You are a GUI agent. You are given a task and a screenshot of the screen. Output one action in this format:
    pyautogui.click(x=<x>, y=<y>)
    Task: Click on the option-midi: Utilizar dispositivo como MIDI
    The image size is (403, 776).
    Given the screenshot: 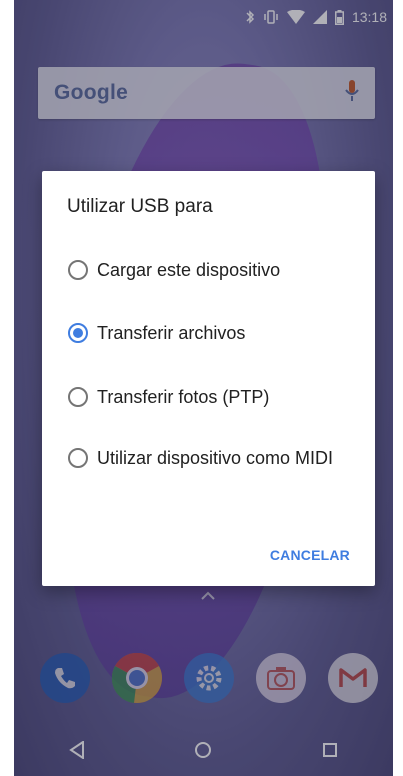 What is the action you would take?
    pyautogui.click(x=200, y=458)
    